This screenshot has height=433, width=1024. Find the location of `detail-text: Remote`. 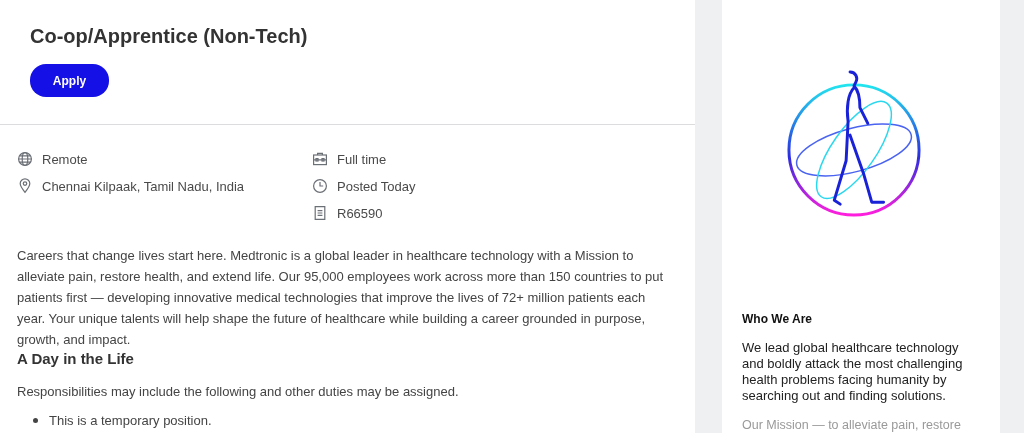

detail-text: Remote is located at coordinates (65, 159).